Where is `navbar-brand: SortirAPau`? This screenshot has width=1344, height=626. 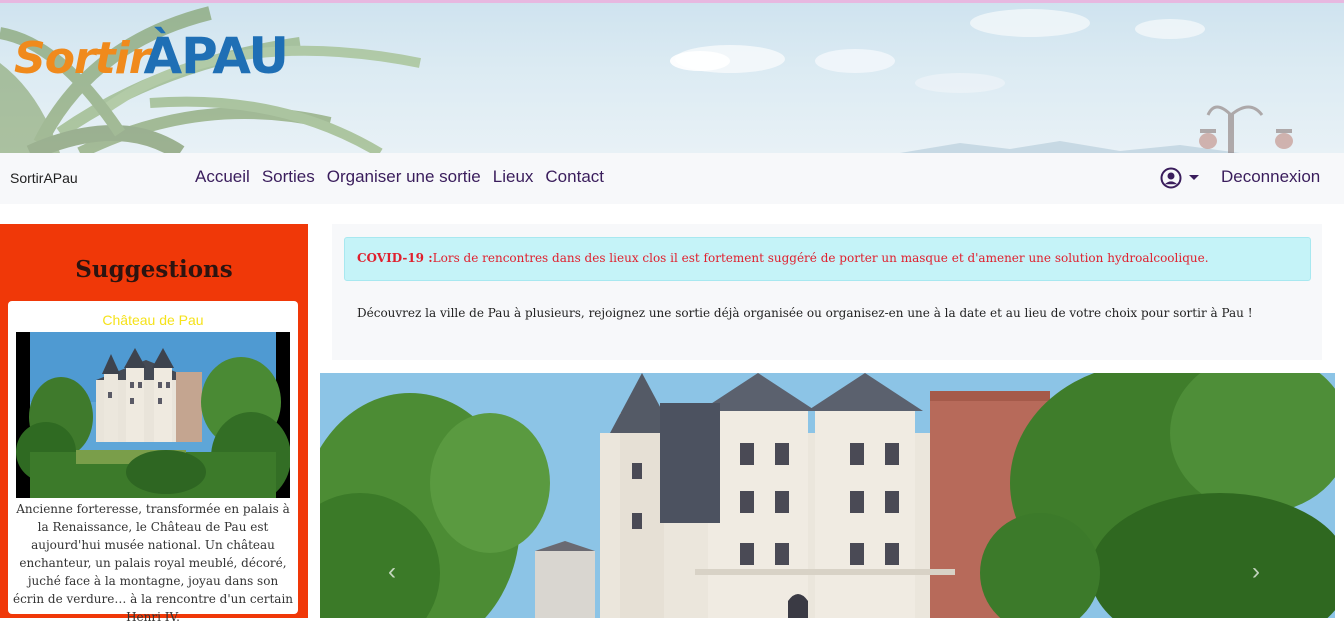
navbar-brand: SortirAPau is located at coordinates (44, 178).